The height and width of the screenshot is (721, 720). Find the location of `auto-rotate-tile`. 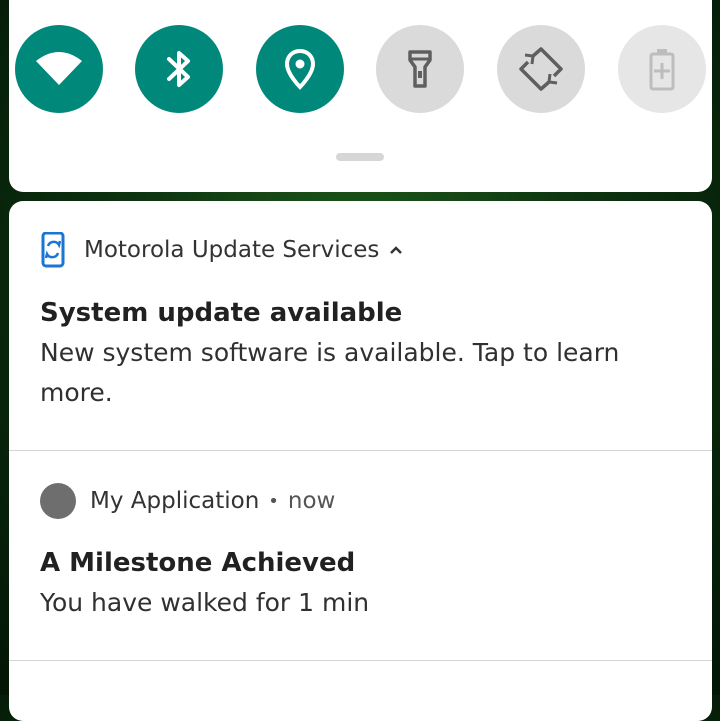

auto-rotate-tile is located at coordinates (541, 69).